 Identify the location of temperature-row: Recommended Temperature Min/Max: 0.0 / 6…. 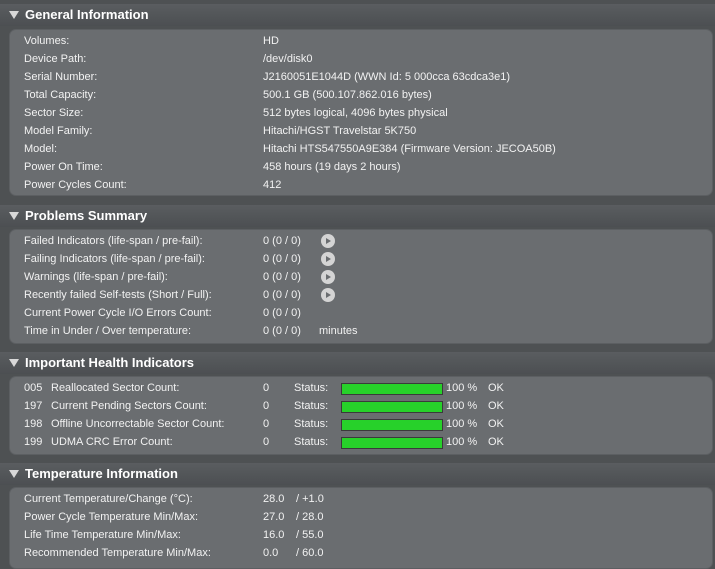
(361, 553).